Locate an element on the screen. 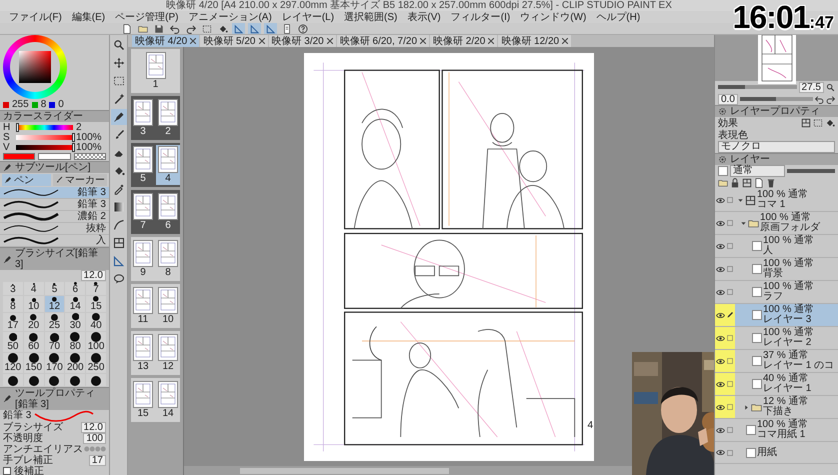 This screenshot has width=838, height=475. page-item: 9 is located at coordinates (143, 259).